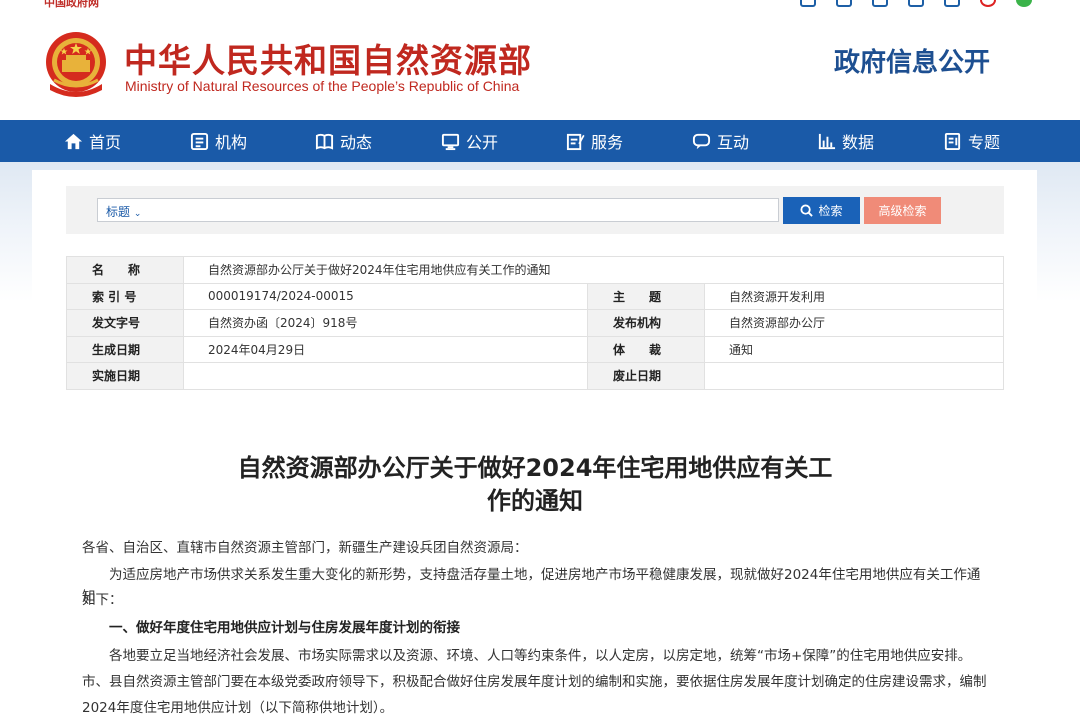  I want to click on nav-item-home: 首页, so click(92, 141).